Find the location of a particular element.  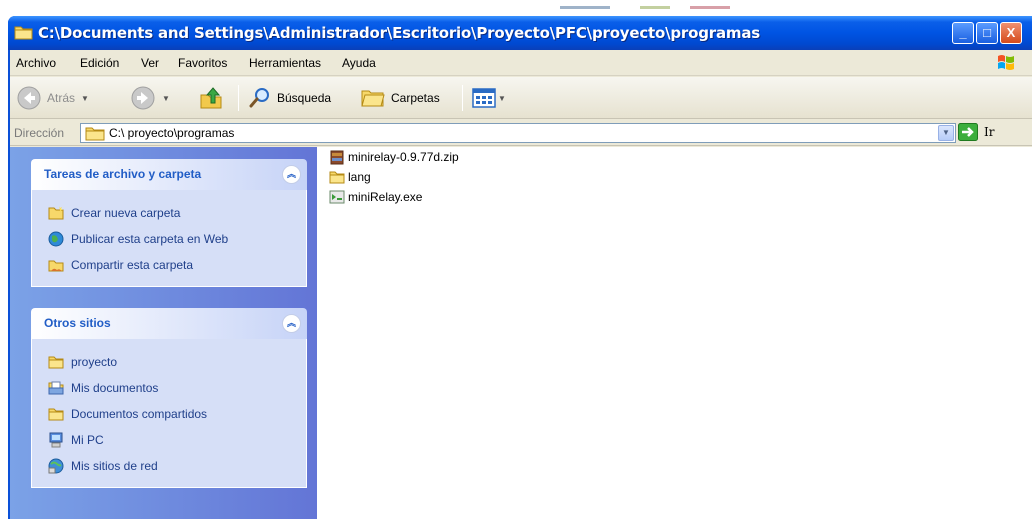

close-button: X is located at coordinates (1011, 33).